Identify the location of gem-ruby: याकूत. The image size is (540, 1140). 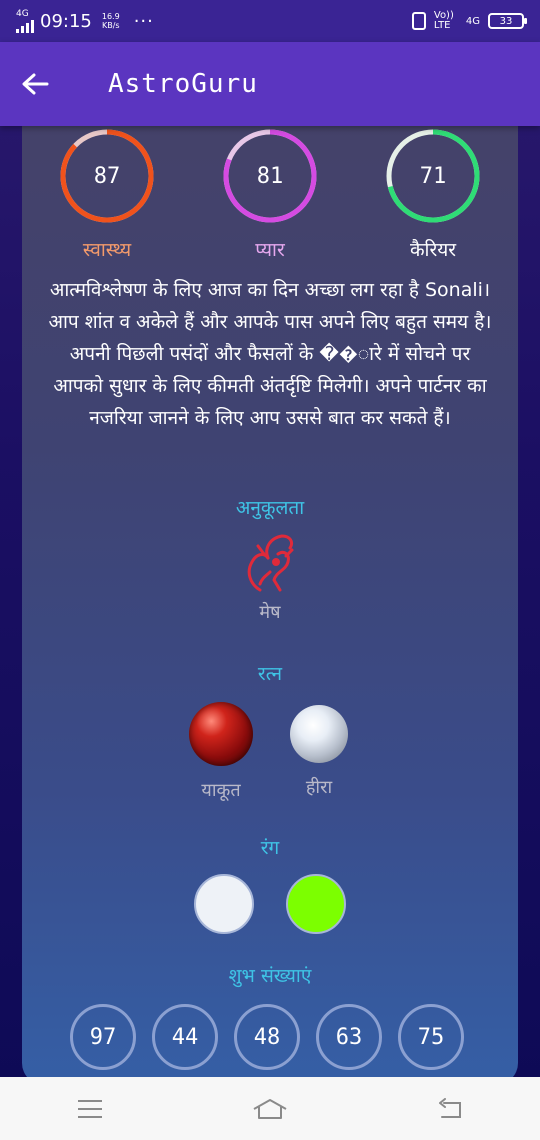
(221, 752).